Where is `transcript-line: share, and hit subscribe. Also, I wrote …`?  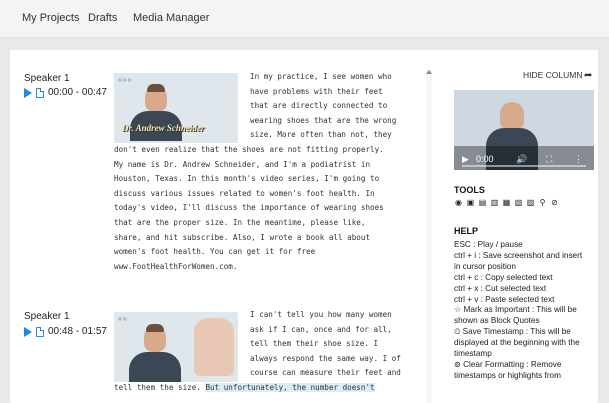 transcript-line: share, and hit subscribe. Also, I wrote … is located at coordinates (242, 237).